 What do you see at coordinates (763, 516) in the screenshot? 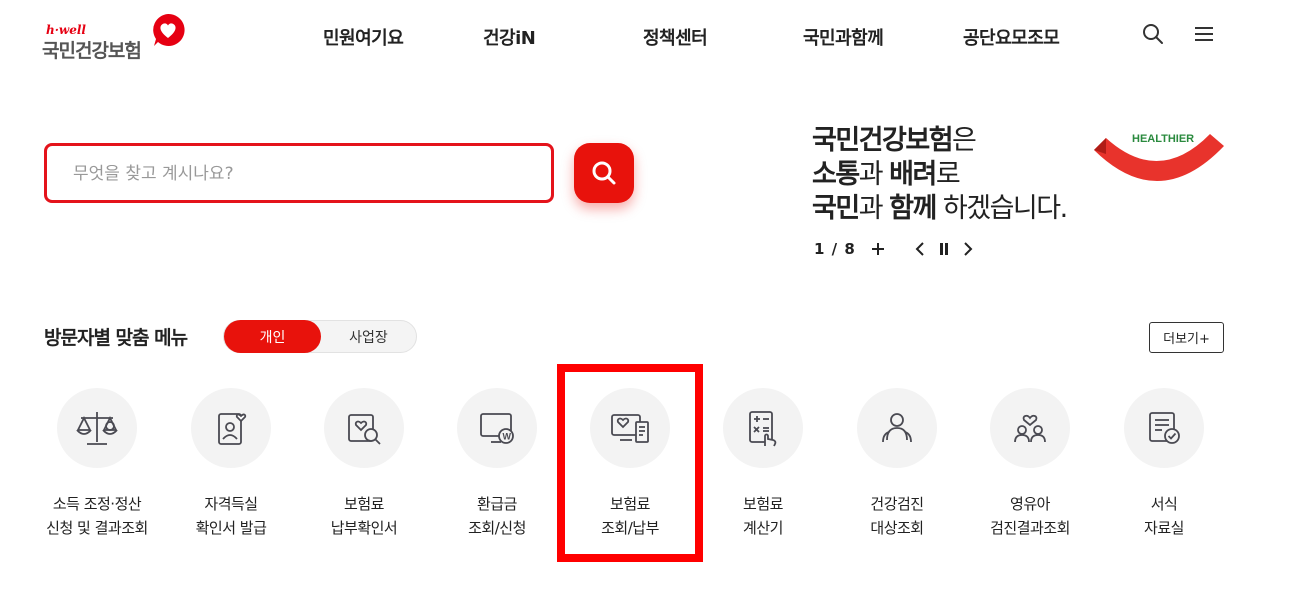
I see `menu-item-label: 보험료 계산기` at bounding box center [763, 516].